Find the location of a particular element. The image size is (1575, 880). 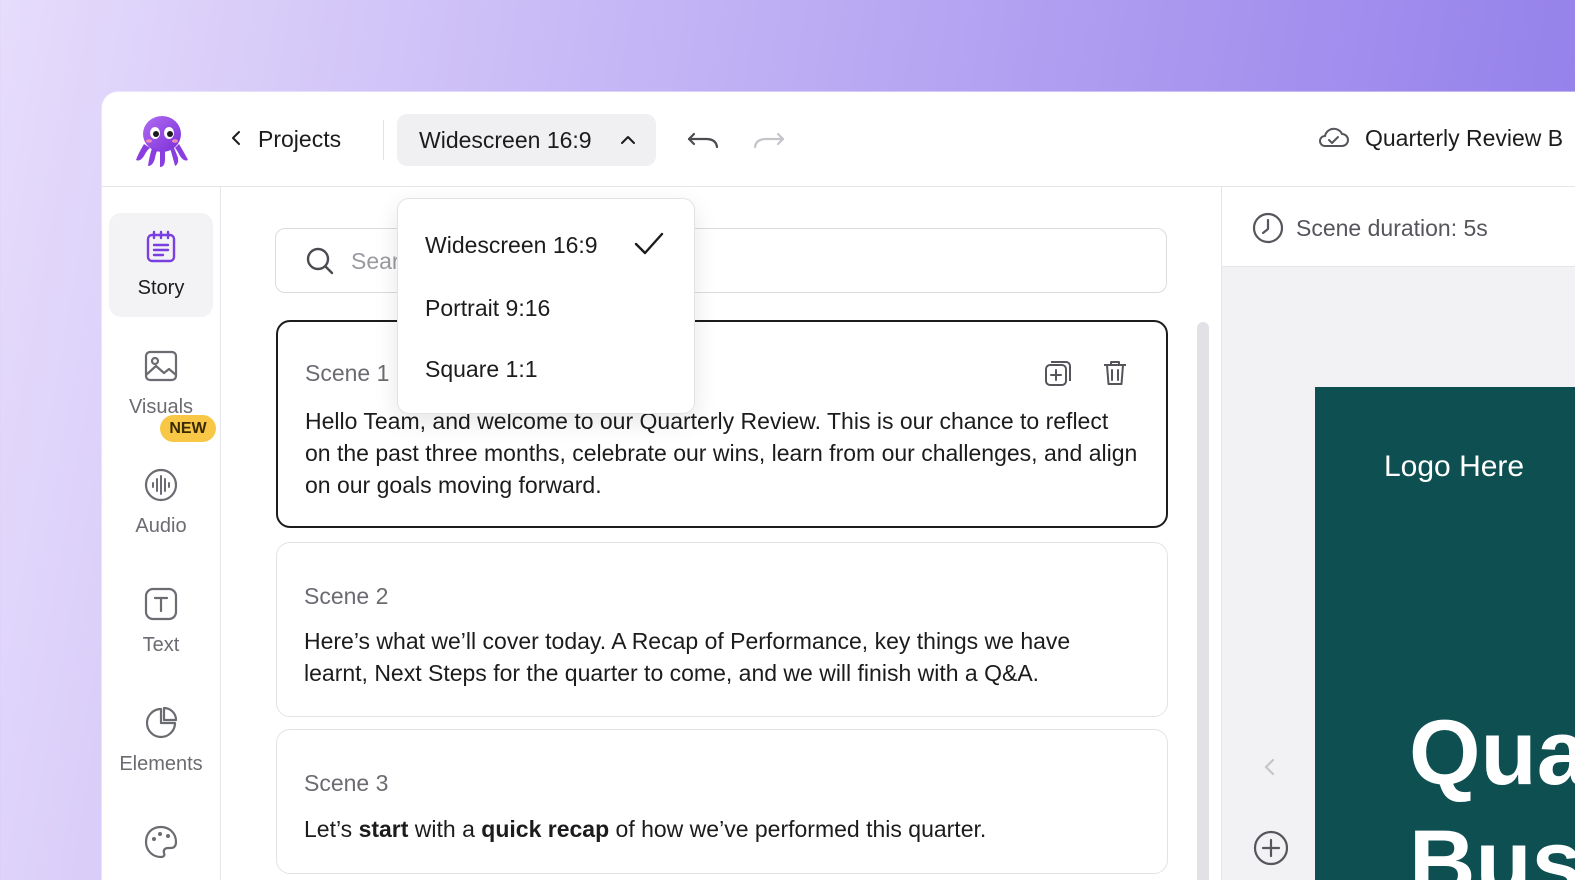

redo-icon is located at coordinates (769, 139).